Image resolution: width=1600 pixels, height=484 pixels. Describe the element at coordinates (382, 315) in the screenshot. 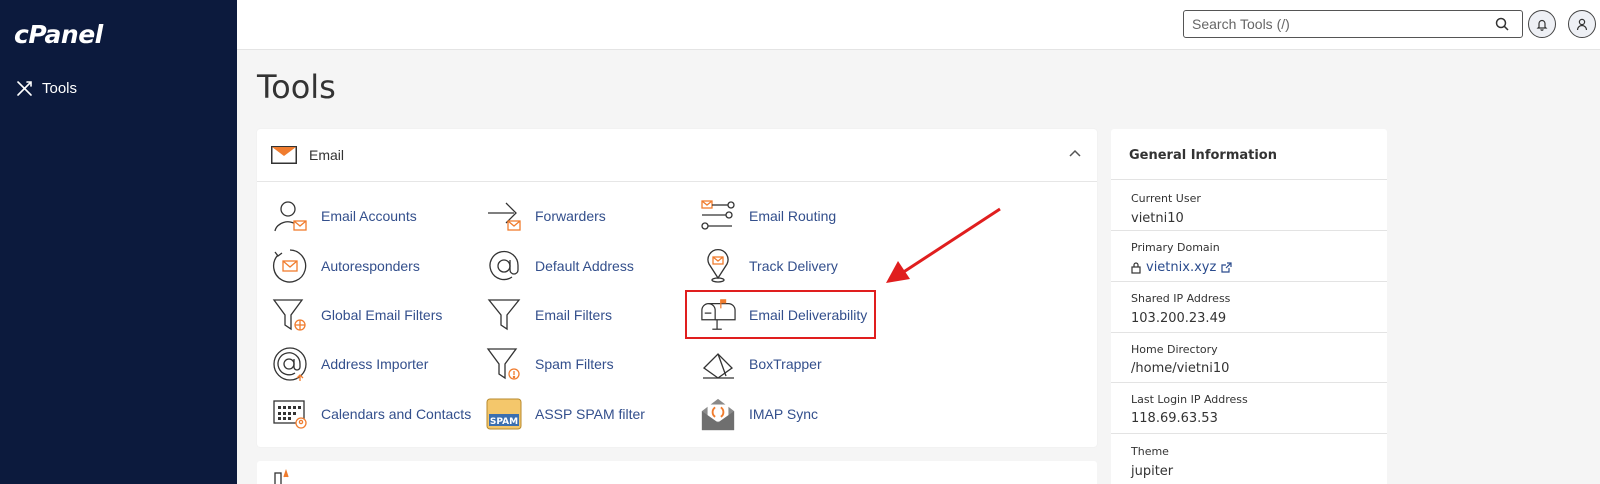

I see `tool-label: Global Email Filters` at that location.